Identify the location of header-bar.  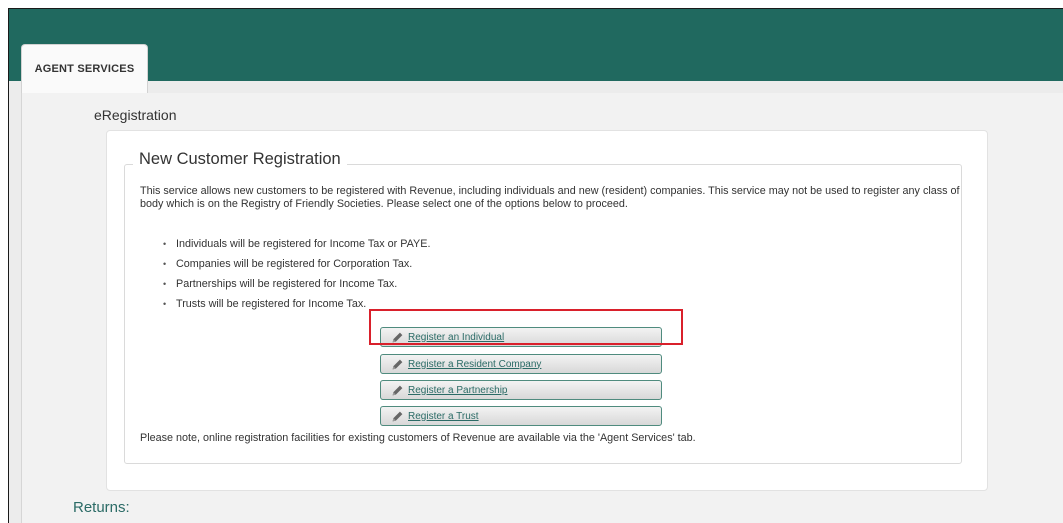
(536, 45).